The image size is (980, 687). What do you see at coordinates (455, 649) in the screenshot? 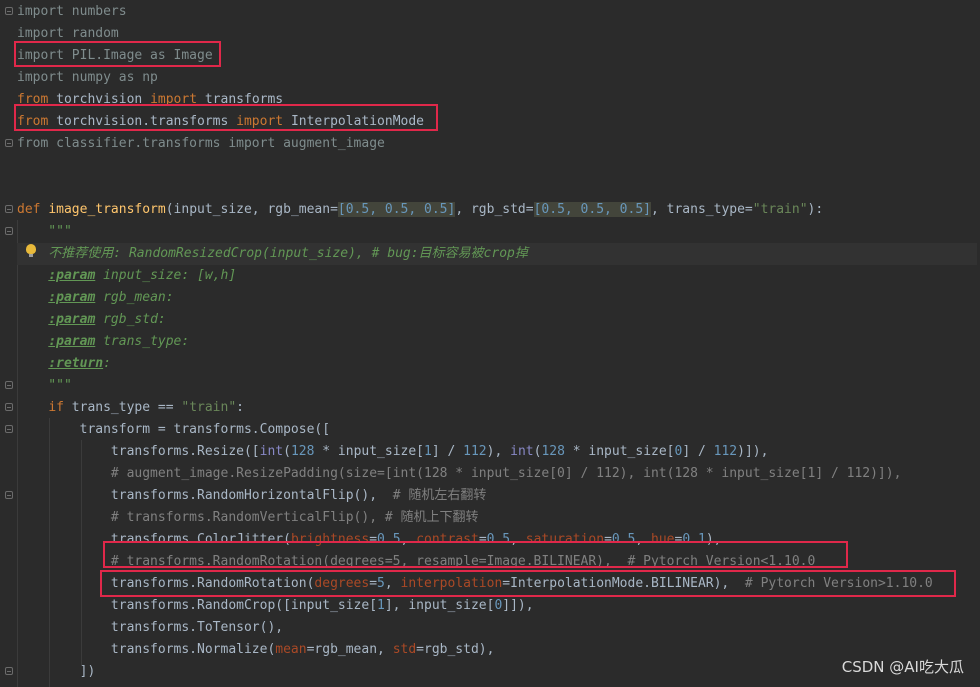
I see `code-token: =rgb_std),` at bounding box center [455, 649].